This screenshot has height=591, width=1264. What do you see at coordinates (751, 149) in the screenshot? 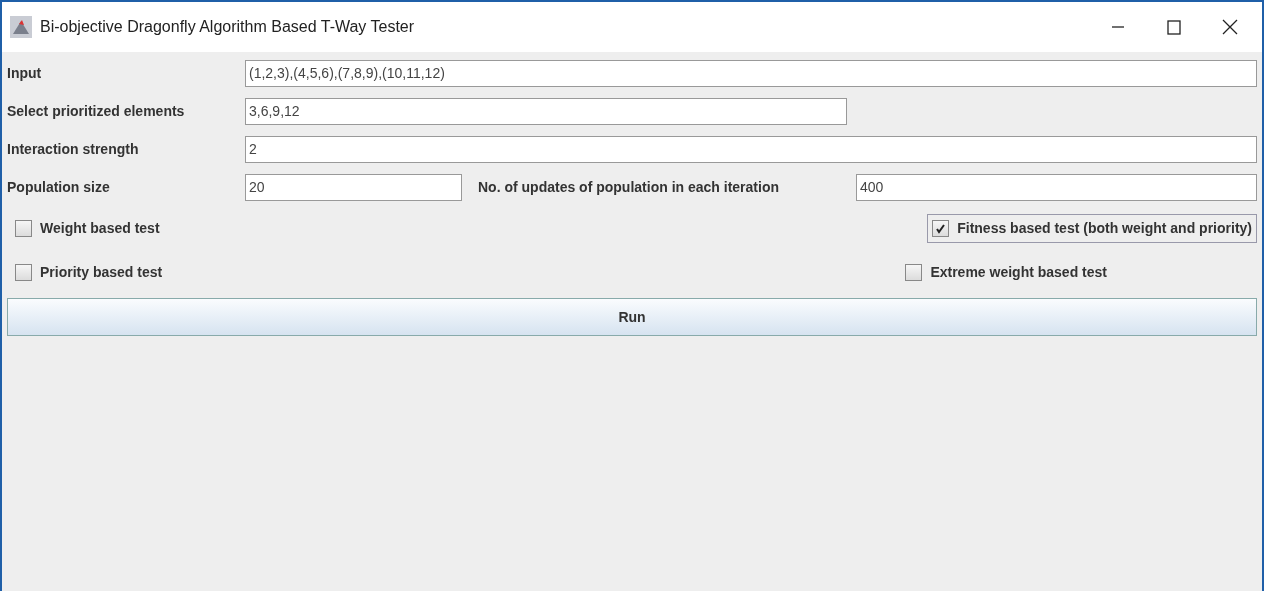
I see `text-field: 2` at bounding box center [751, 149].